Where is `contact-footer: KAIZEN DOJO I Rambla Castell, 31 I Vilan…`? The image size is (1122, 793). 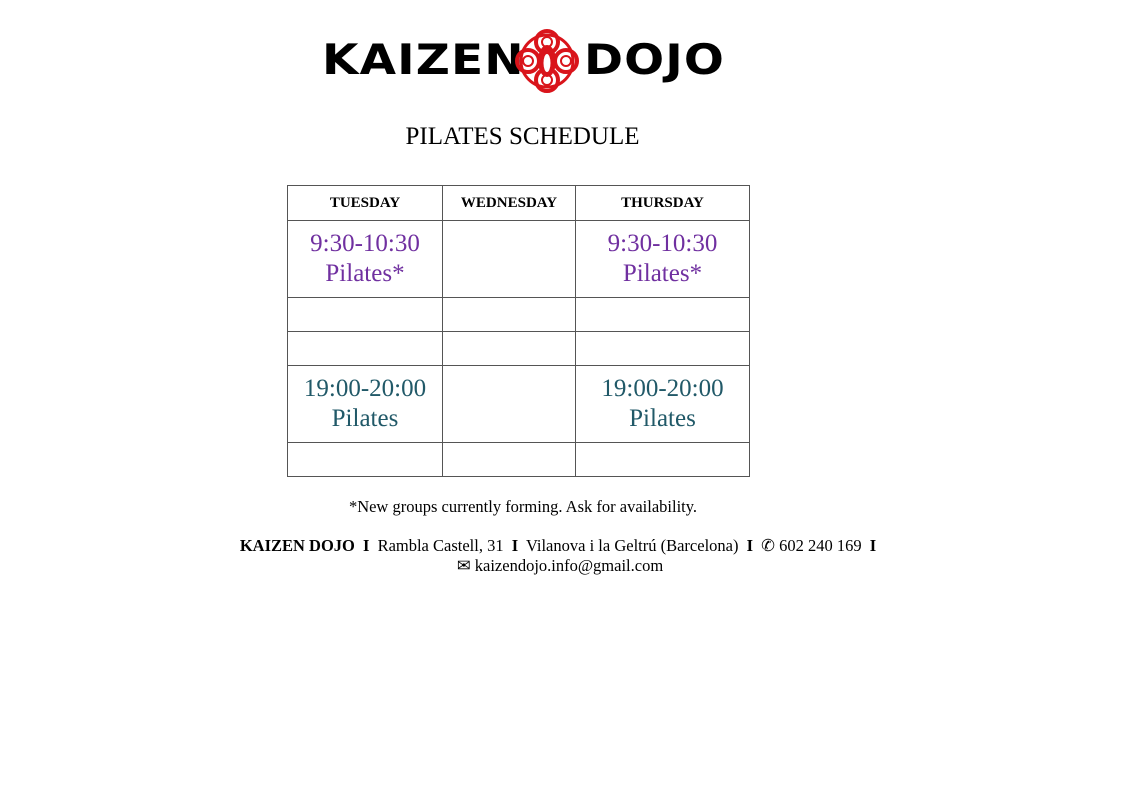
contact-footer: KAIZEN DOJO I Rambla Castell, 31 I Vilan… is located at coordinates (560, 556).